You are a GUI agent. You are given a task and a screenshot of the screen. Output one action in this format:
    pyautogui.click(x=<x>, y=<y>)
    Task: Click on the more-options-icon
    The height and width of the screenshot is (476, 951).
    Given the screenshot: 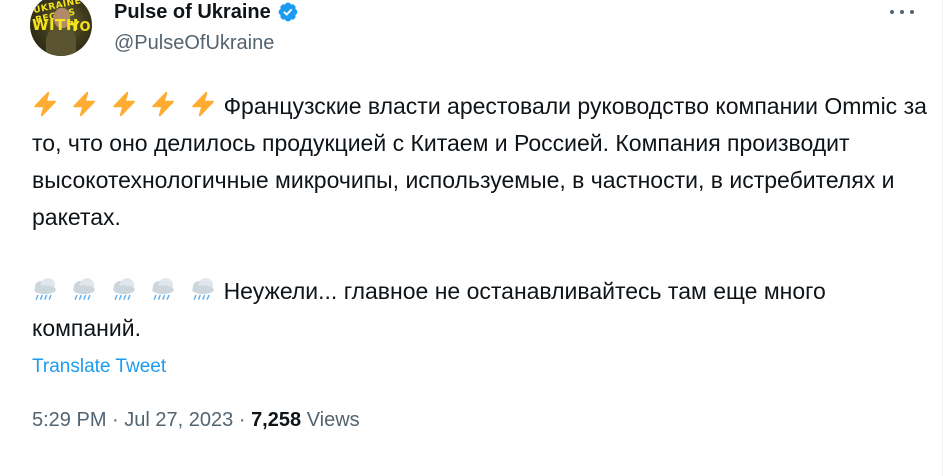 What is the action you would take?
    pyautogui.click(x=902, y=12)
    